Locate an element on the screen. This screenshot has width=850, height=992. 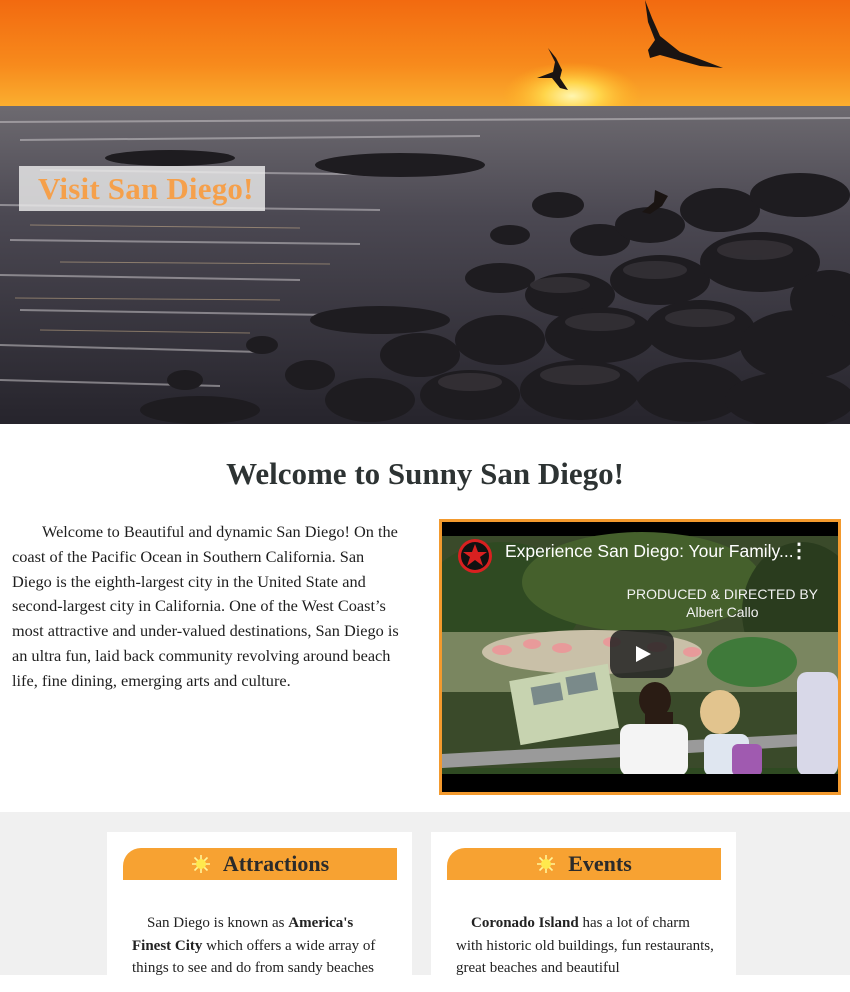
card-body-prefix: San Diego is known as is located at coordinates (218, 923).